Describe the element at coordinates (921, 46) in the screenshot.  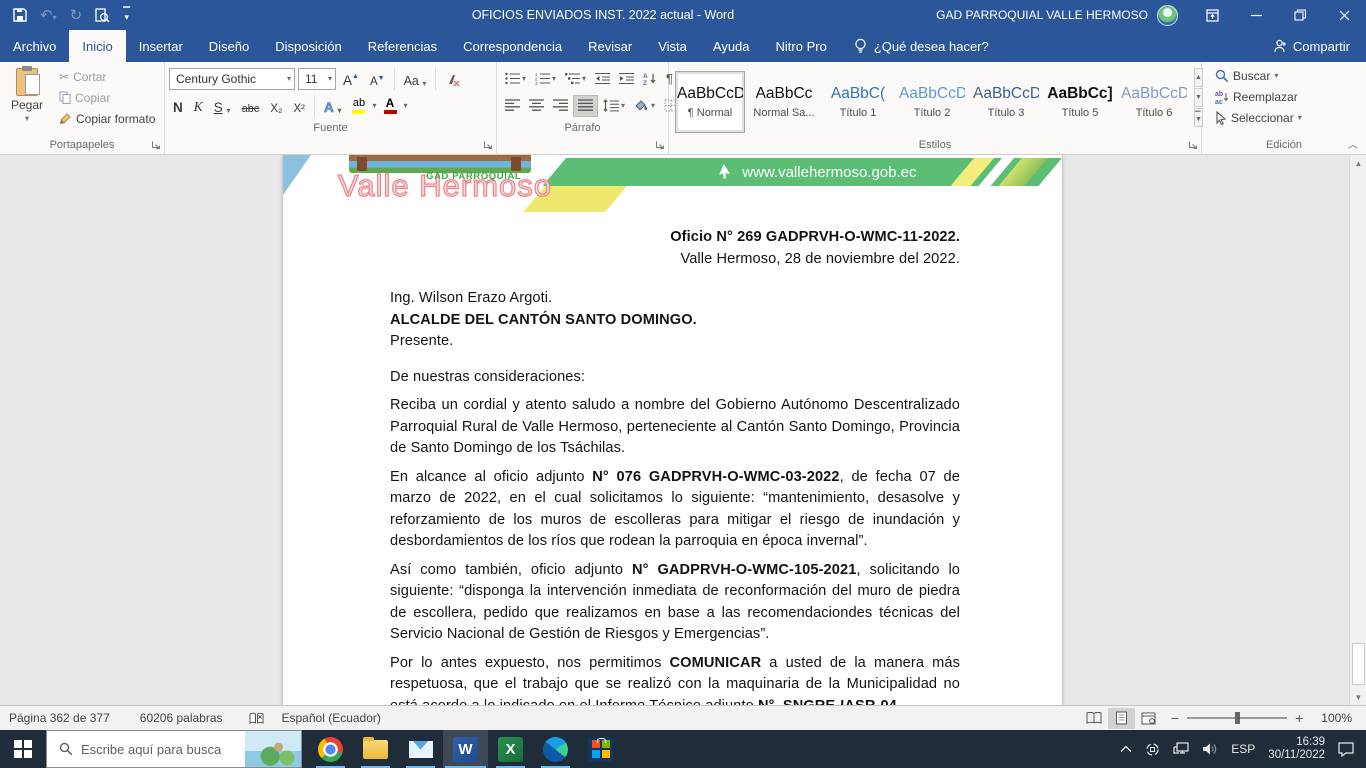
I see `tell-me-box: ¿Qué desea hacer?` at that location.